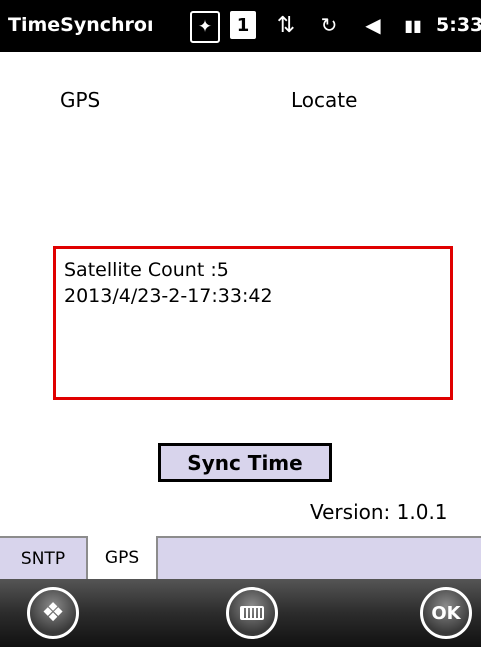 The image size is (481, 647). I want to click on ok-button: OK, so click(446, 613).